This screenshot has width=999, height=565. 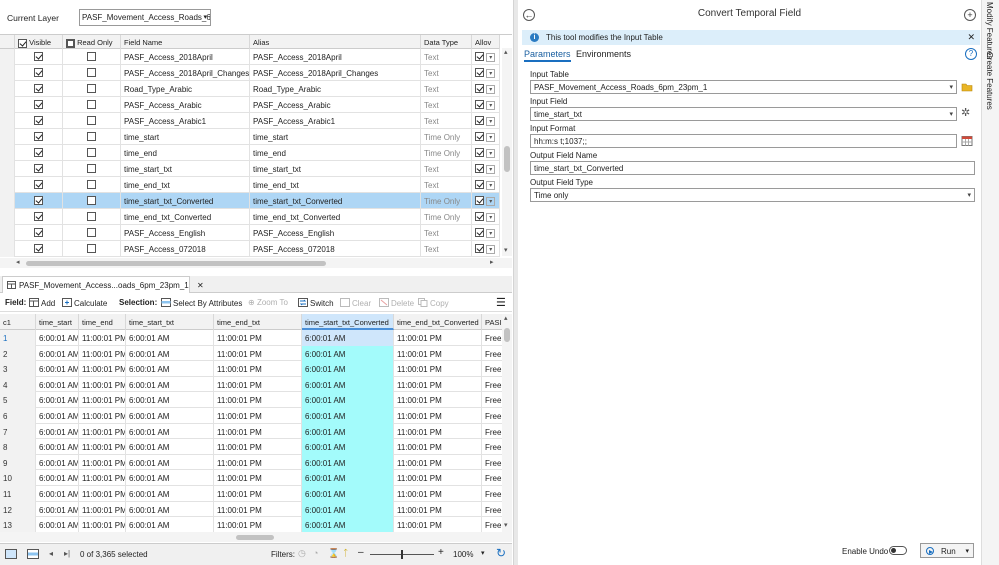 I want to click on scroll-down-icon: ▾, so click(x=506, y=250).